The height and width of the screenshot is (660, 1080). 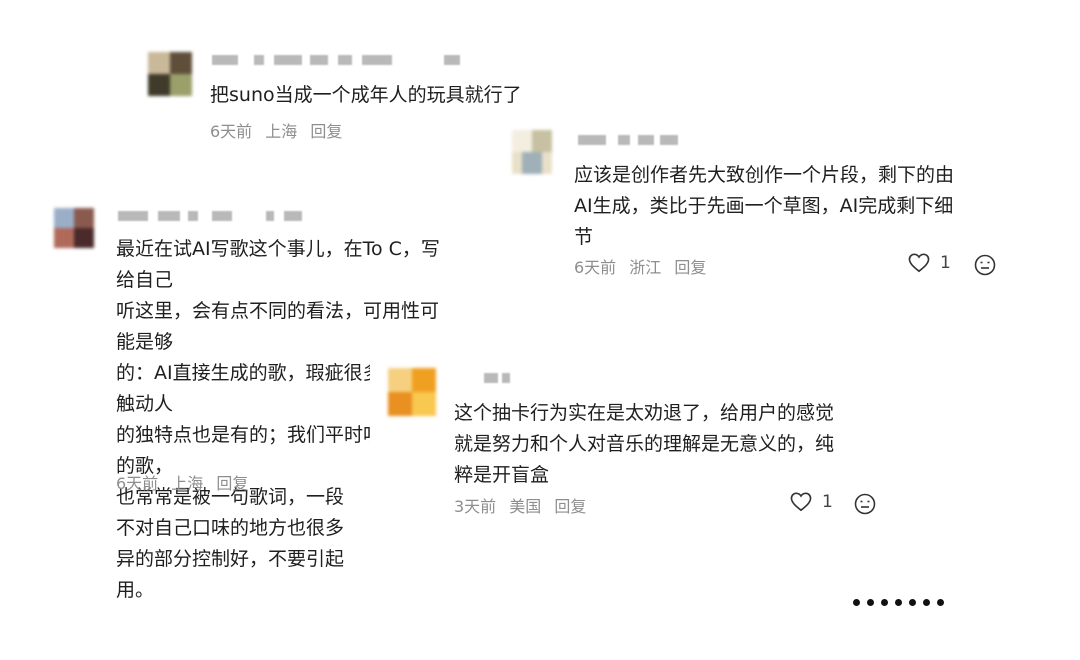 What do you see at coordinates (475, 506) in the screenshot?
I see `comment-time: 3天前` at bounding box center [475, 506].